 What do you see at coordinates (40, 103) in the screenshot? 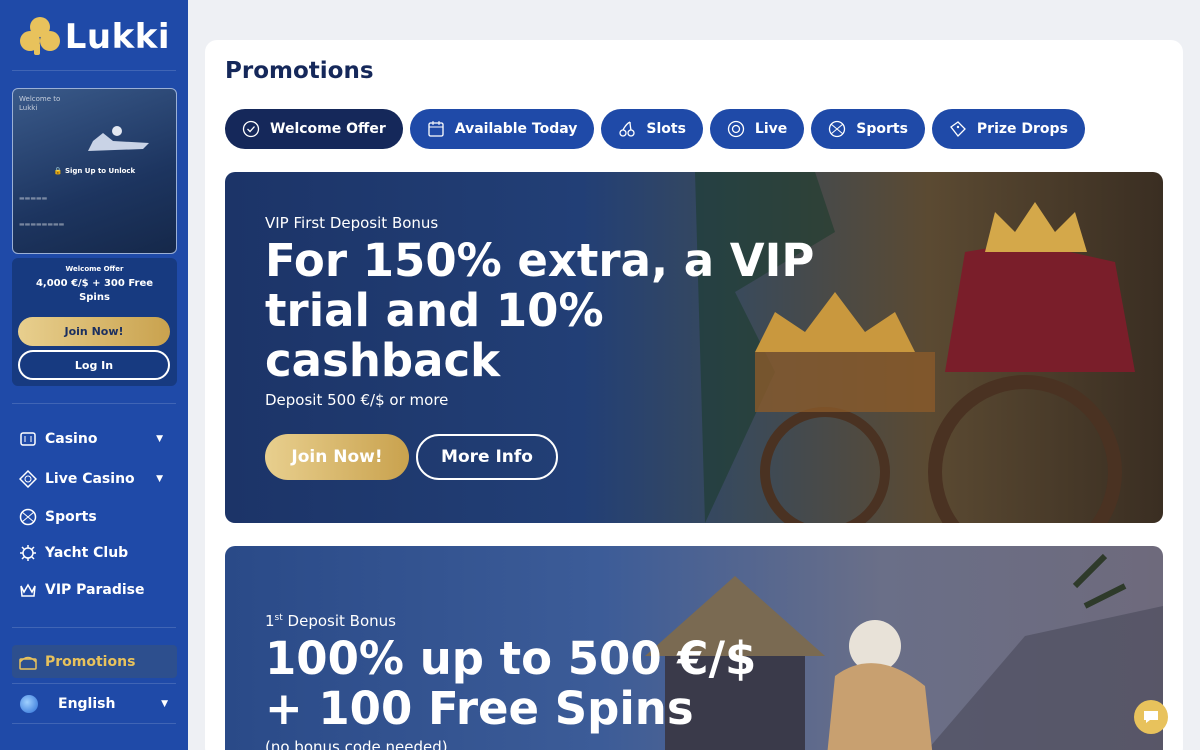
I see `promo-card-title: Welcome to Lukki` at bounding box center [40, 103].